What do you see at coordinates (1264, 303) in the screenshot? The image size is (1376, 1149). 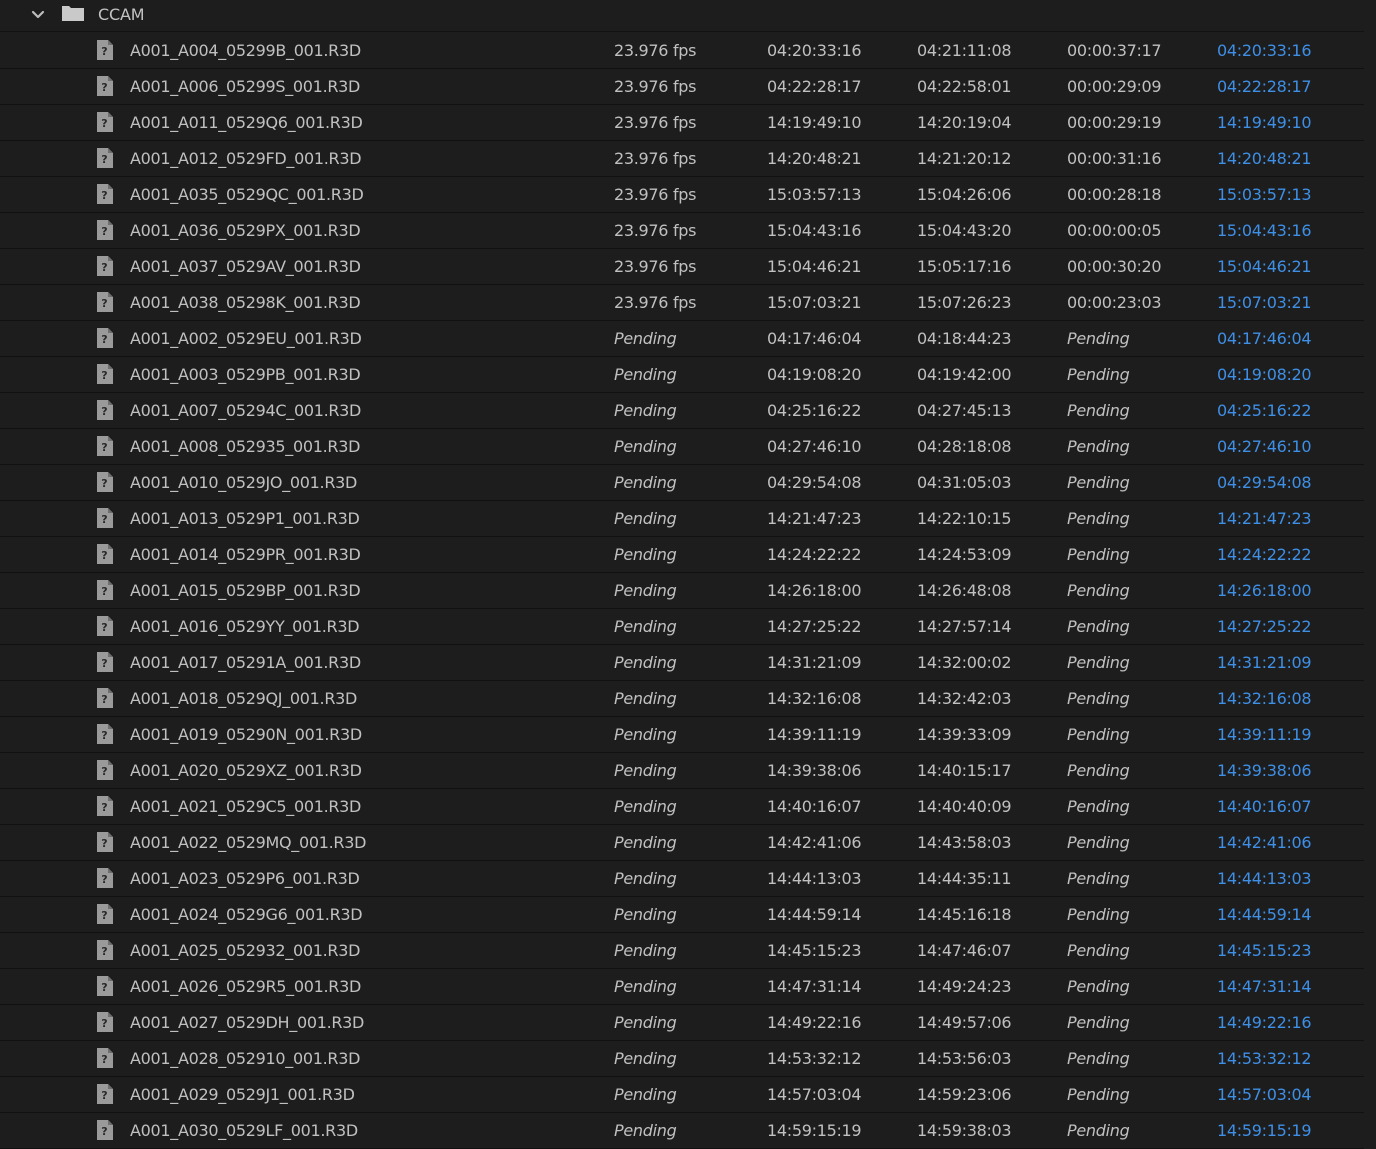 I see `start-timecode: 15:07:03:21` at bounding box center [1264, 303].